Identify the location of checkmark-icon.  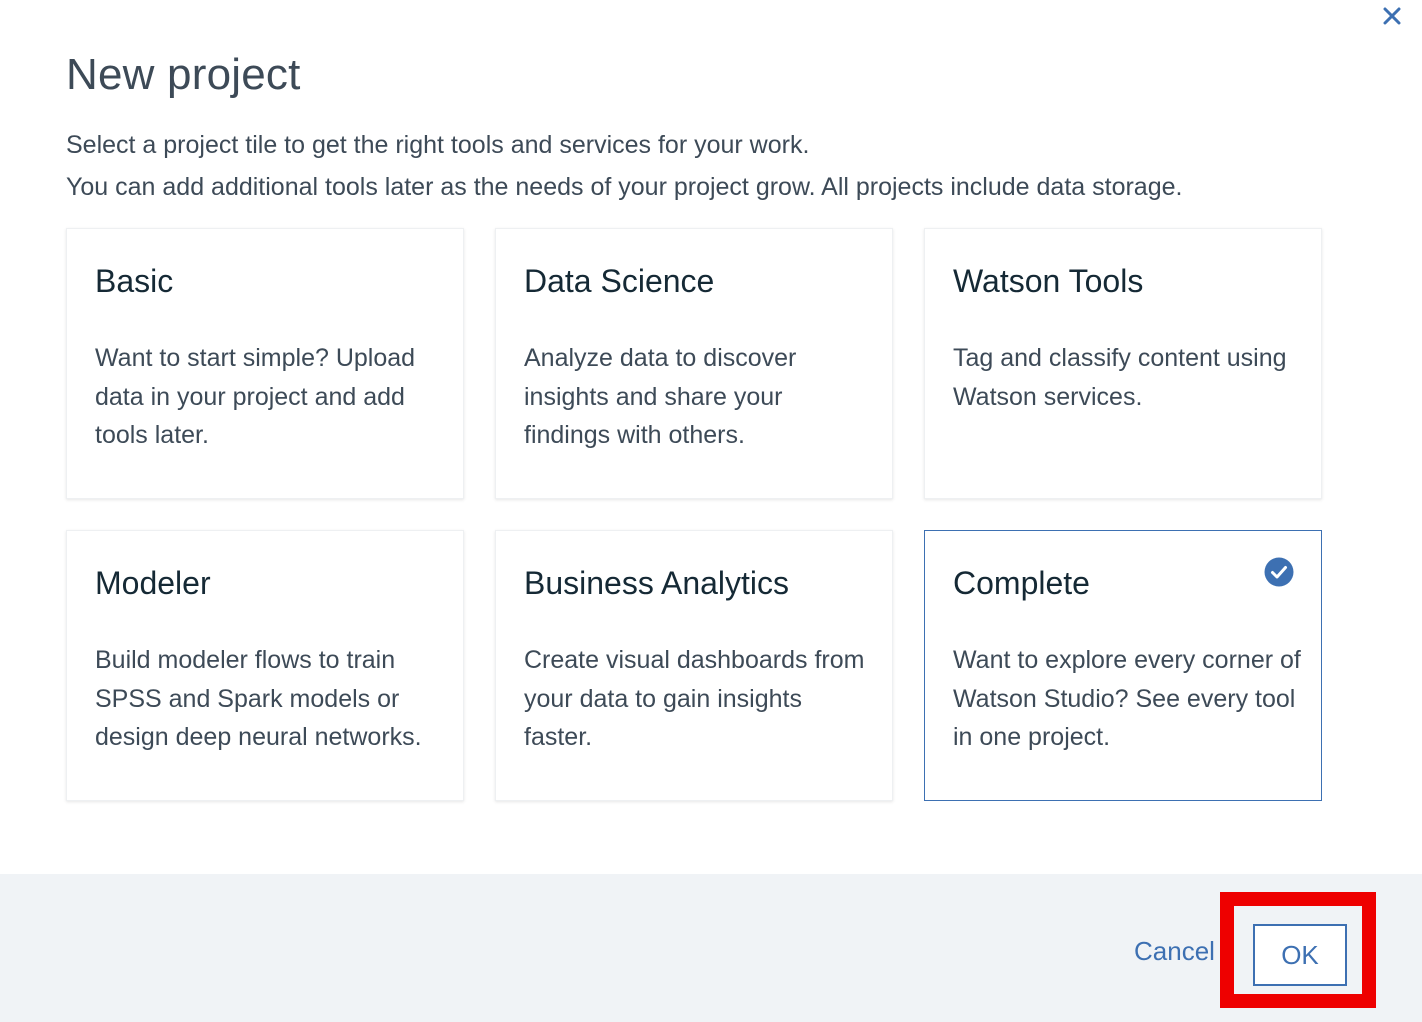
(1279, 572).